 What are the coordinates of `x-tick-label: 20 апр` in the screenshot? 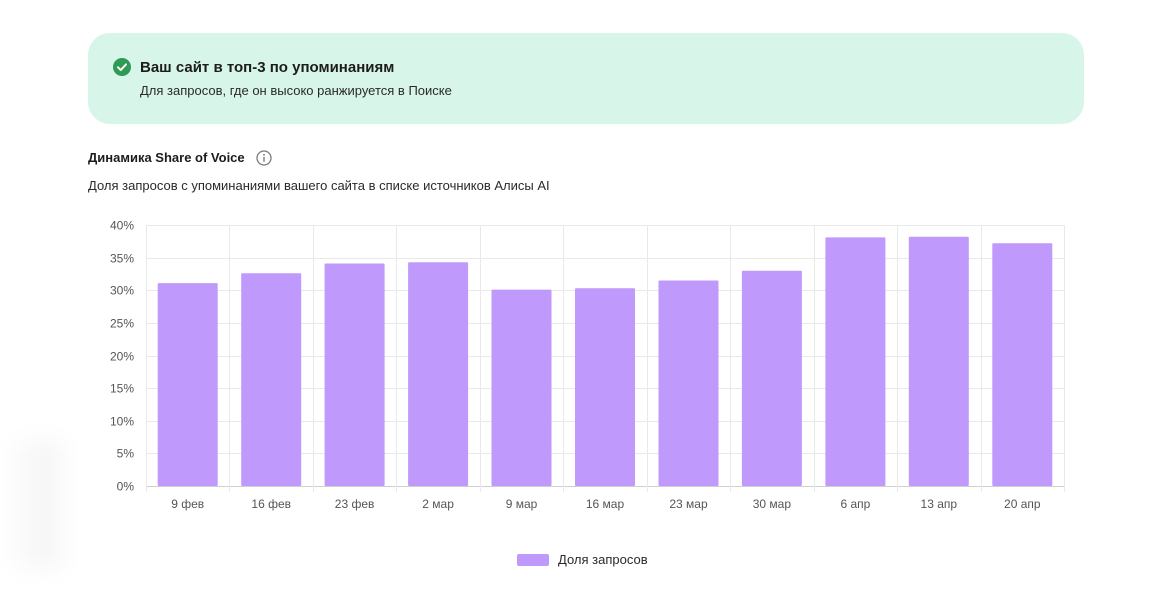 It's located at (1022, 504).